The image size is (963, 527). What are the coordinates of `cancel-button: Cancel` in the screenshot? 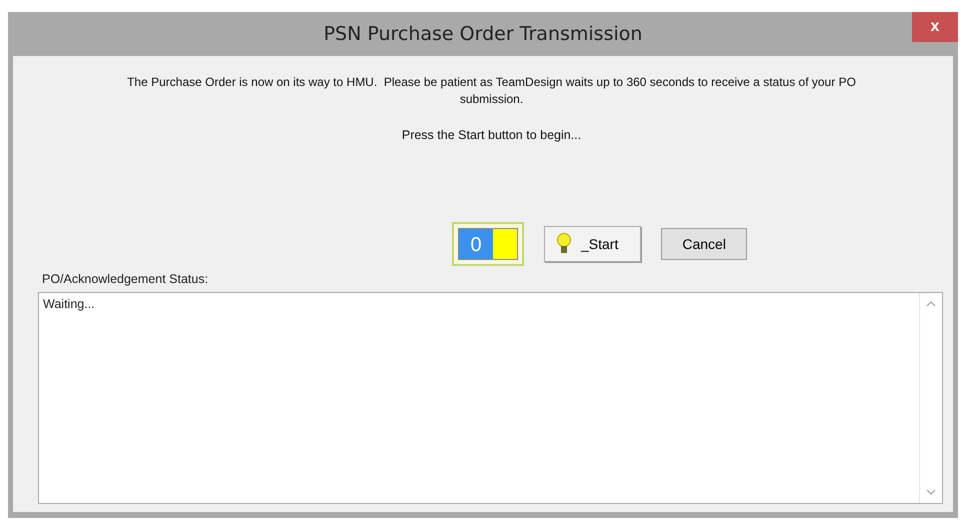 It's located at (704, 244).